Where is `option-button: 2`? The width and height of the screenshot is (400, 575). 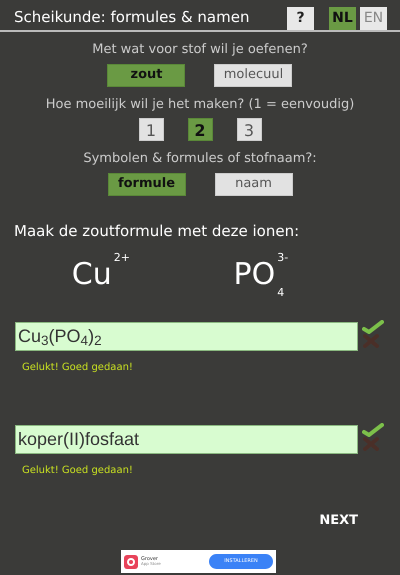 option-button: 2 is located at coordinates (200, 129).